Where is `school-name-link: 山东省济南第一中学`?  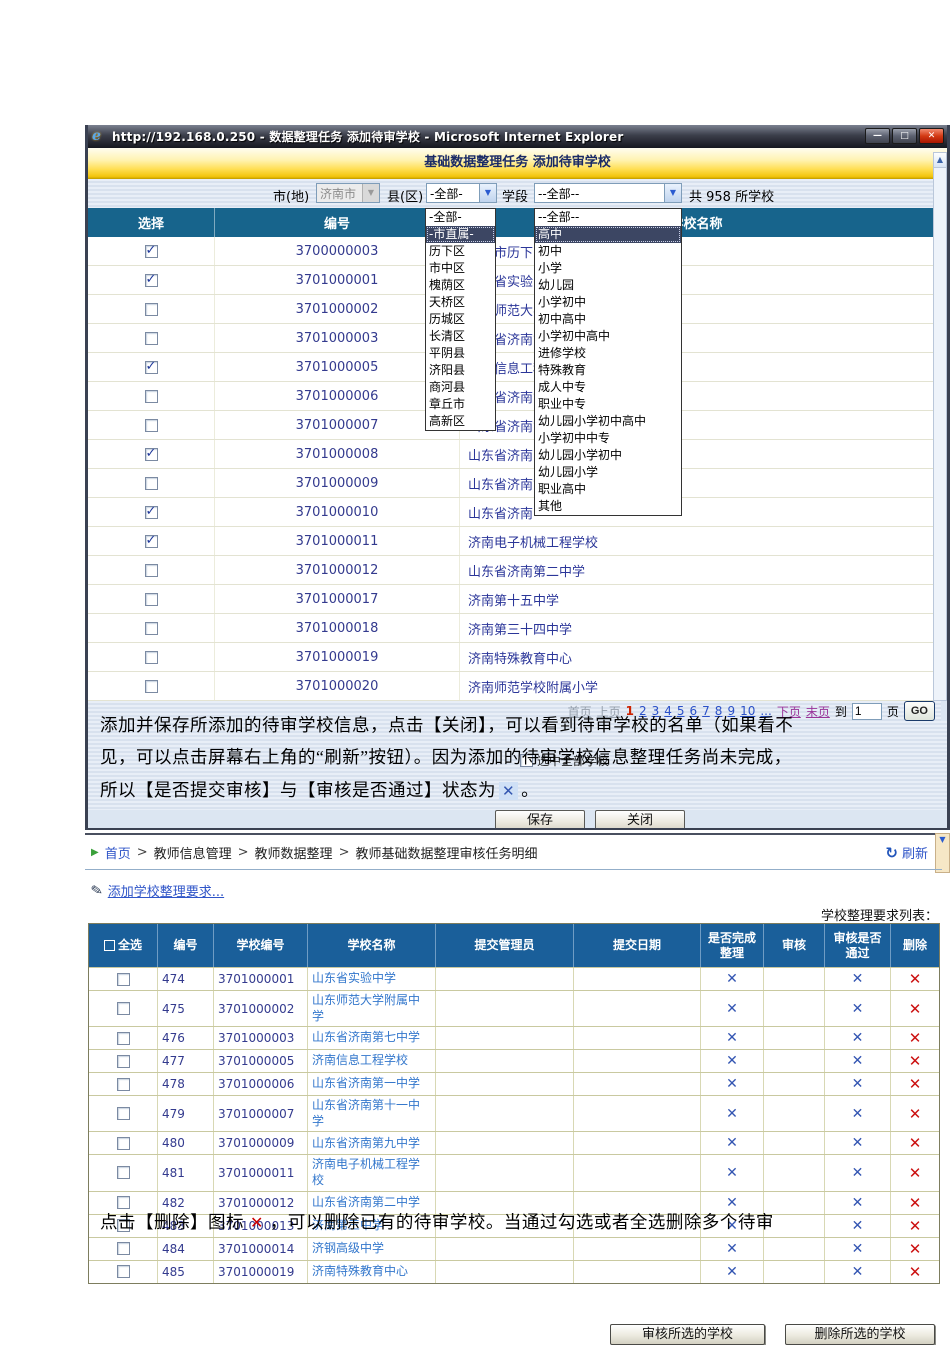
school-name-link: 山东省济南第一中学 is located at coordinates (372, 1084).